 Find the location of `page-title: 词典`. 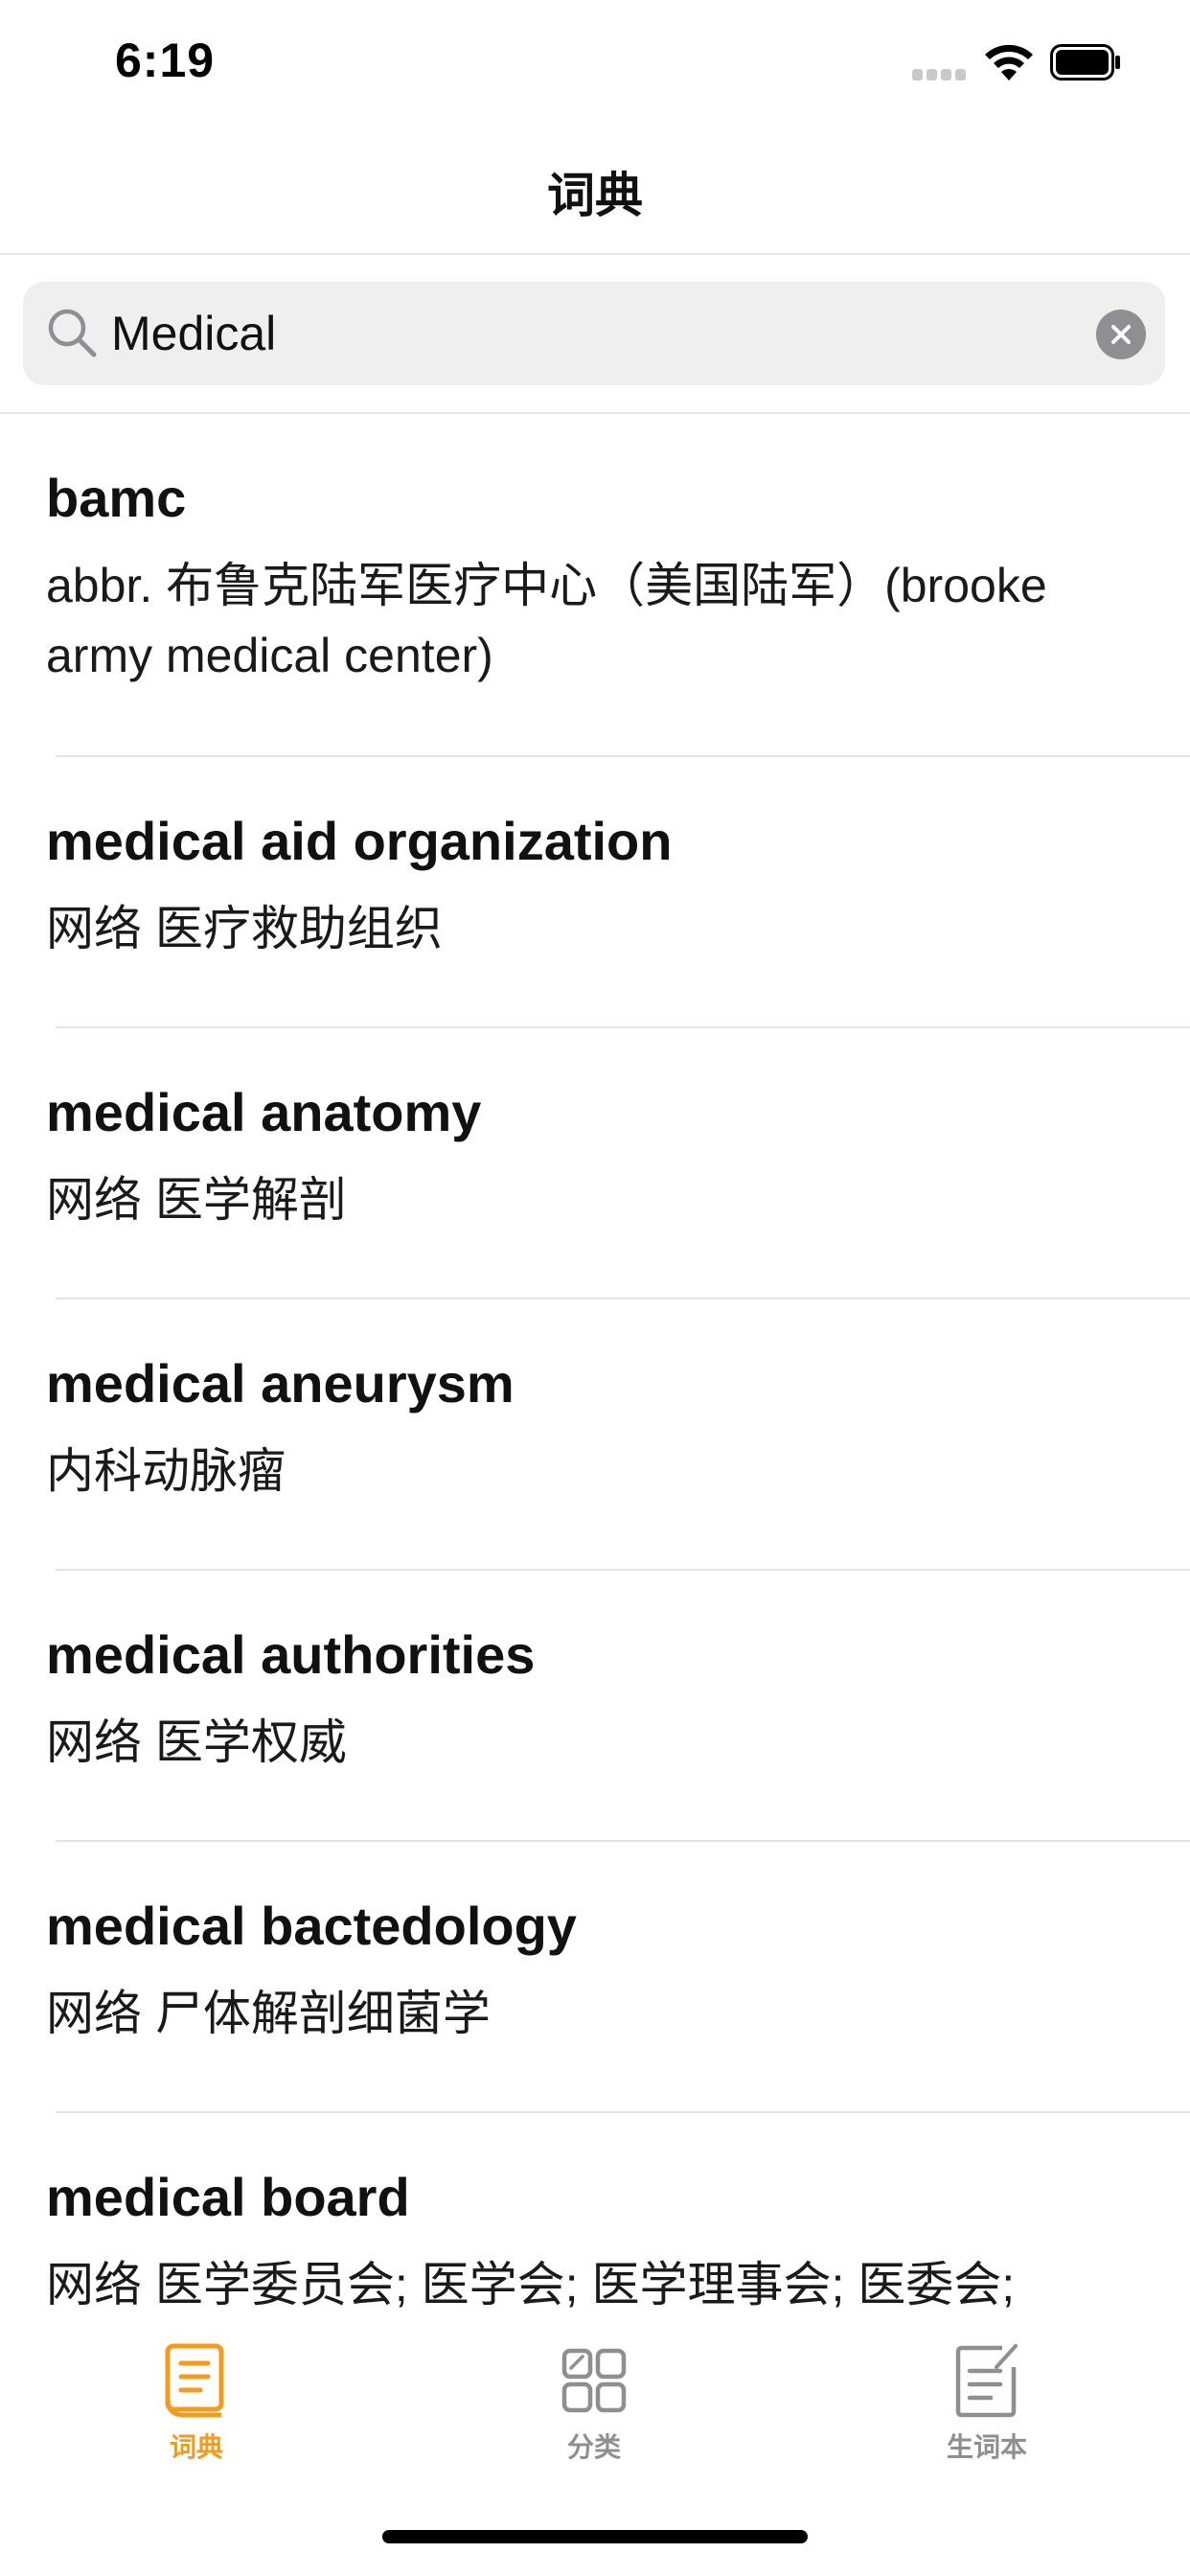

page-title: 词典 is located at coordinates (595, 195).